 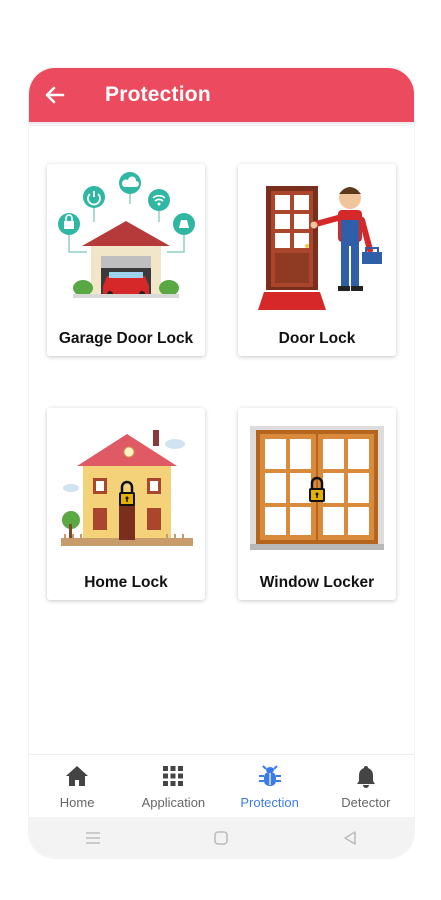 What do you see at coordinates (126, 582) in the screenshot?
I see `card-label: Home Lock` at bounding box center [126, 582].